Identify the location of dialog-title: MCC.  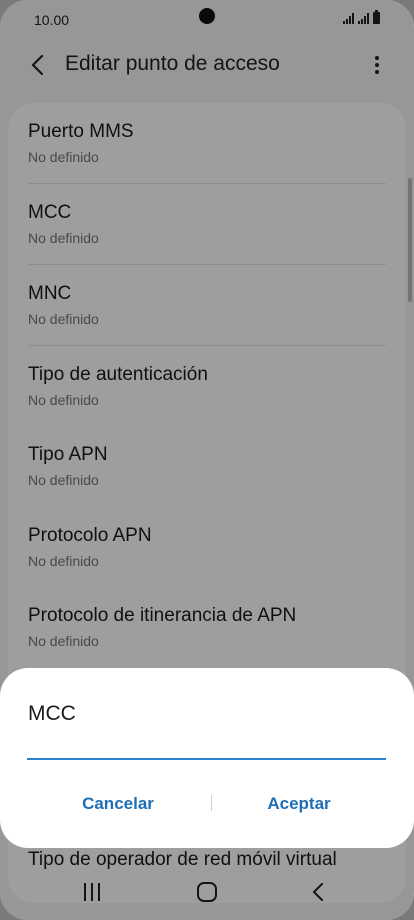
(52, 713).